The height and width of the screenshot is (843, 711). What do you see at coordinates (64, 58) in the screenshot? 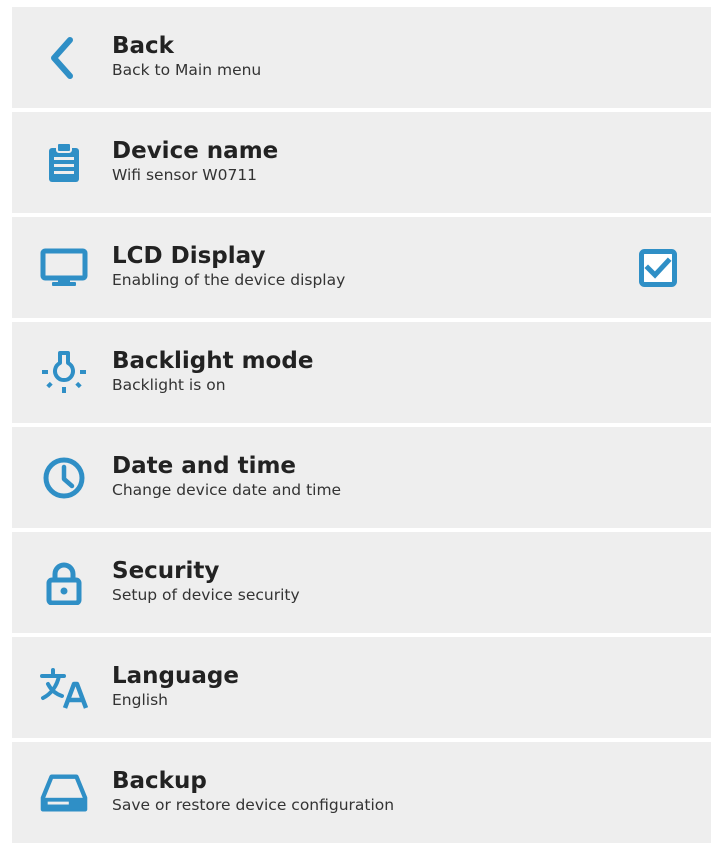
I see `chevron-left-icon` at bounding box center [64, 58].